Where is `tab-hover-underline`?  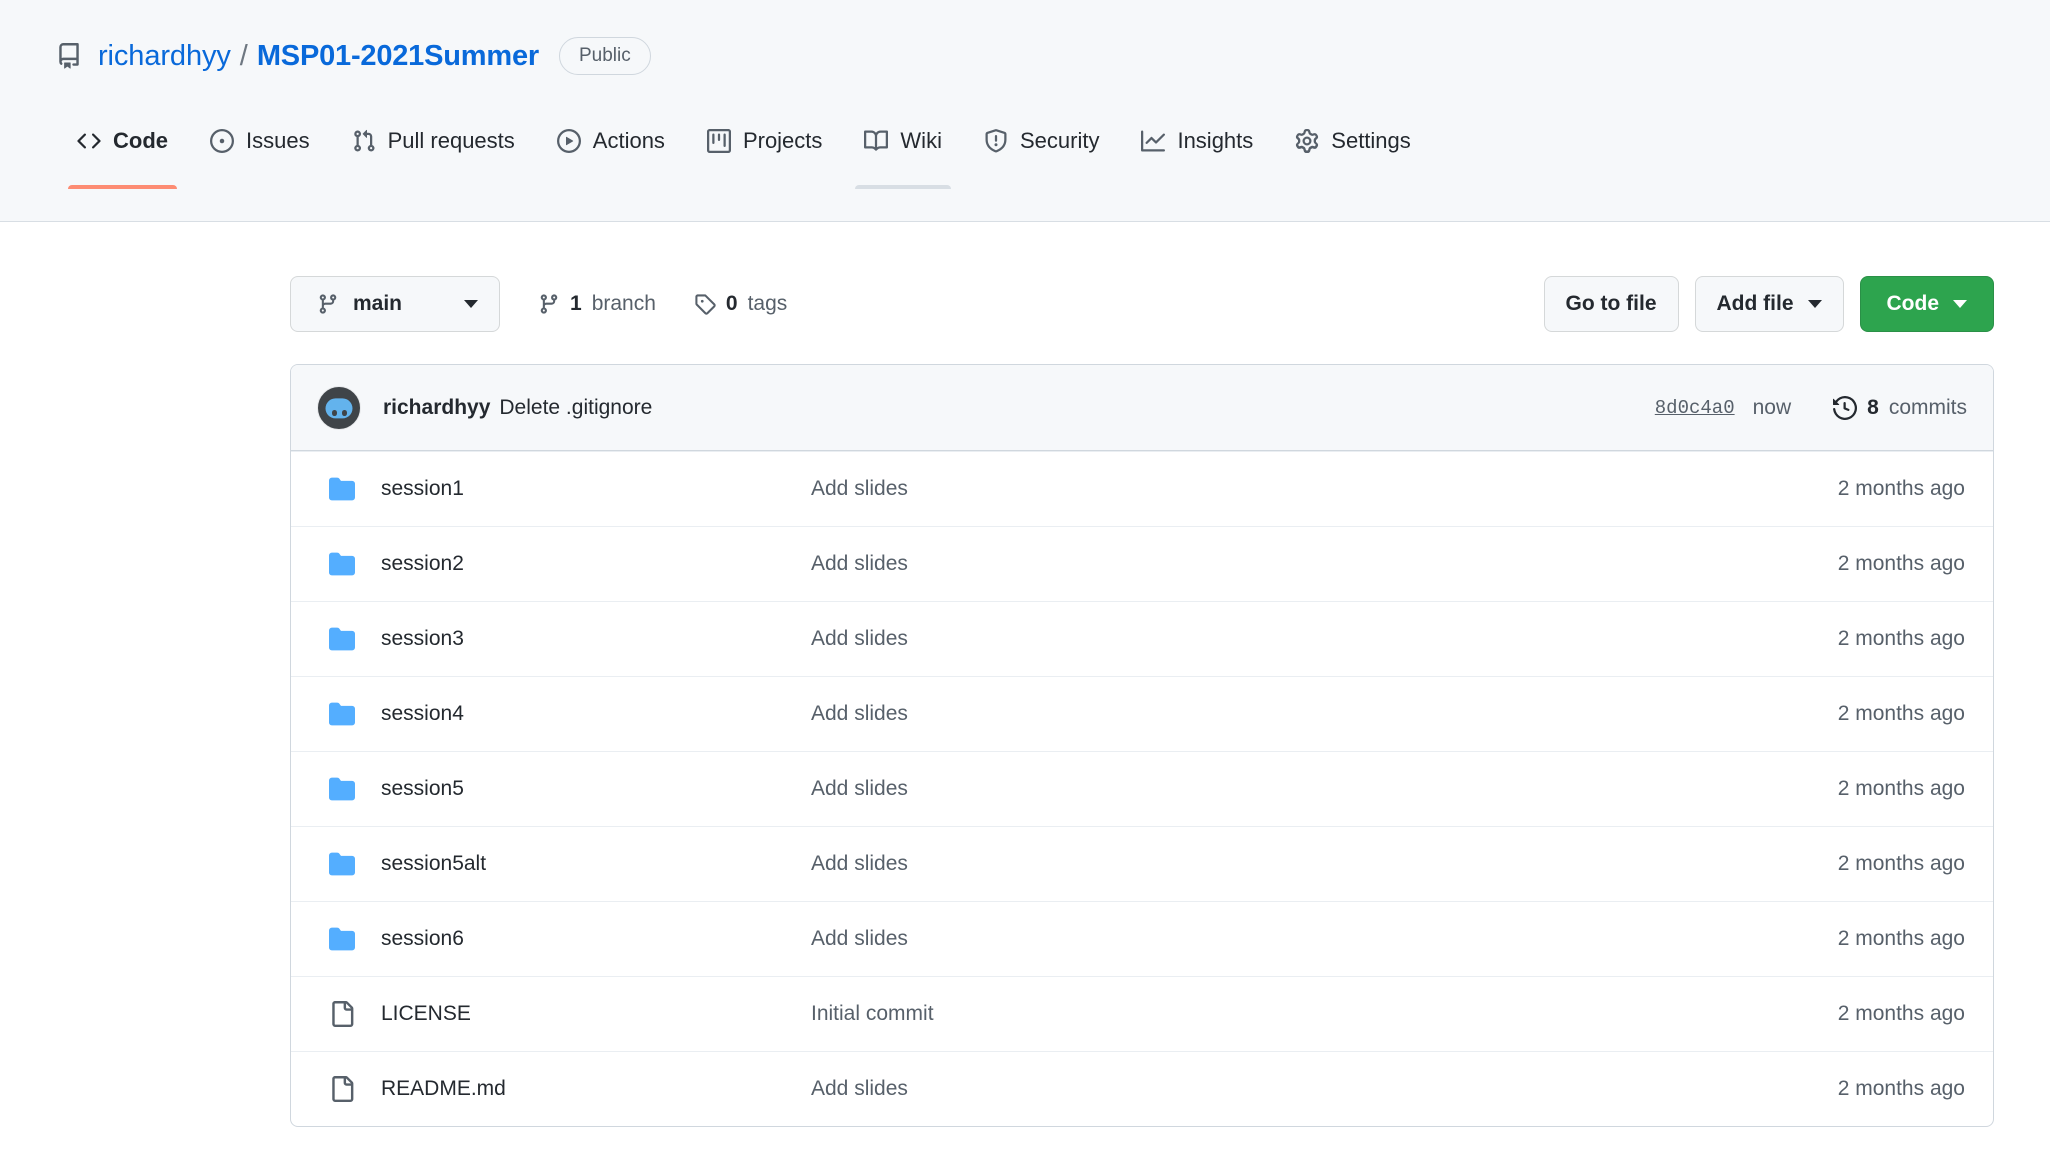
tab-hover-underline is located at coordinates (903, 187).